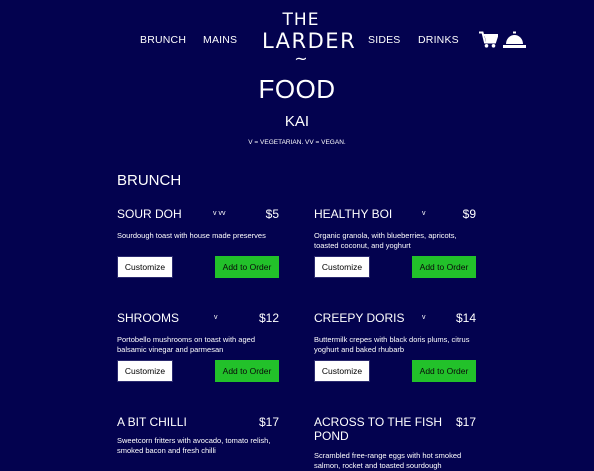 The image size is (594, 471). What do you see at coordinates (465, 318) in the screenshot?
I see `menu-item-price: $14` at bounding box center [465, 318].